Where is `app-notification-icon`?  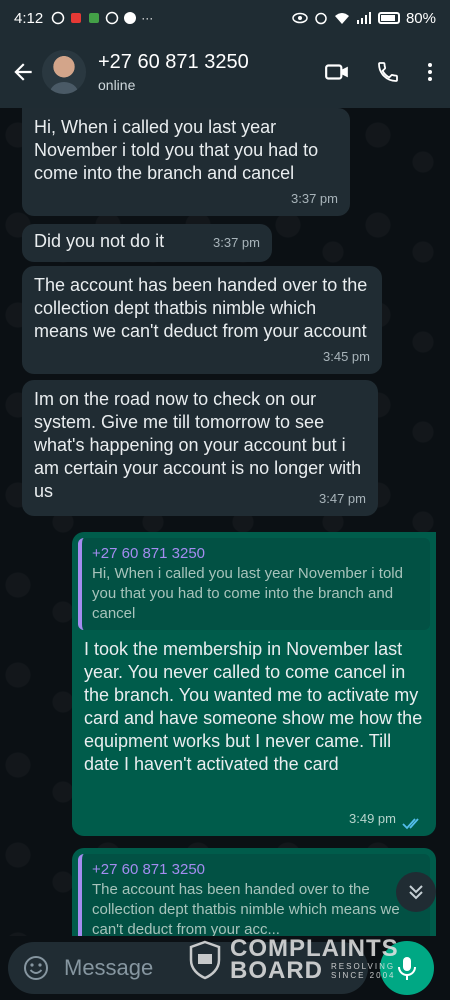 app-notification-icon is located at coordinates (76, 18).